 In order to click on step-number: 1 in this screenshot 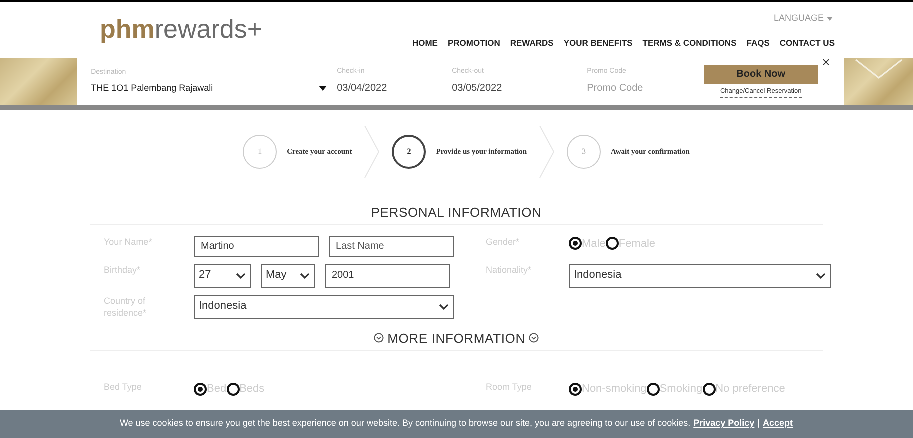, I will do `click(260, 152)`.